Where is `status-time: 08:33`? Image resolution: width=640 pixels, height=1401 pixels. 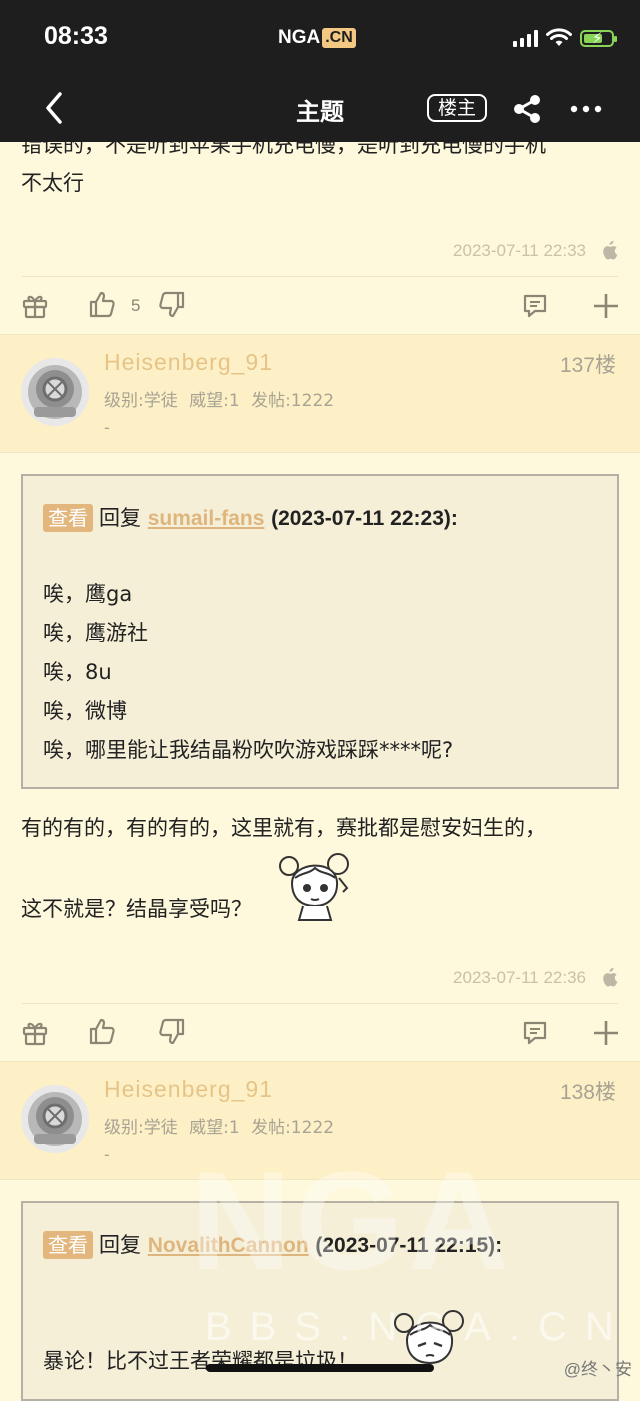 status-time: 08:33 is located at coordinates (76, 36).